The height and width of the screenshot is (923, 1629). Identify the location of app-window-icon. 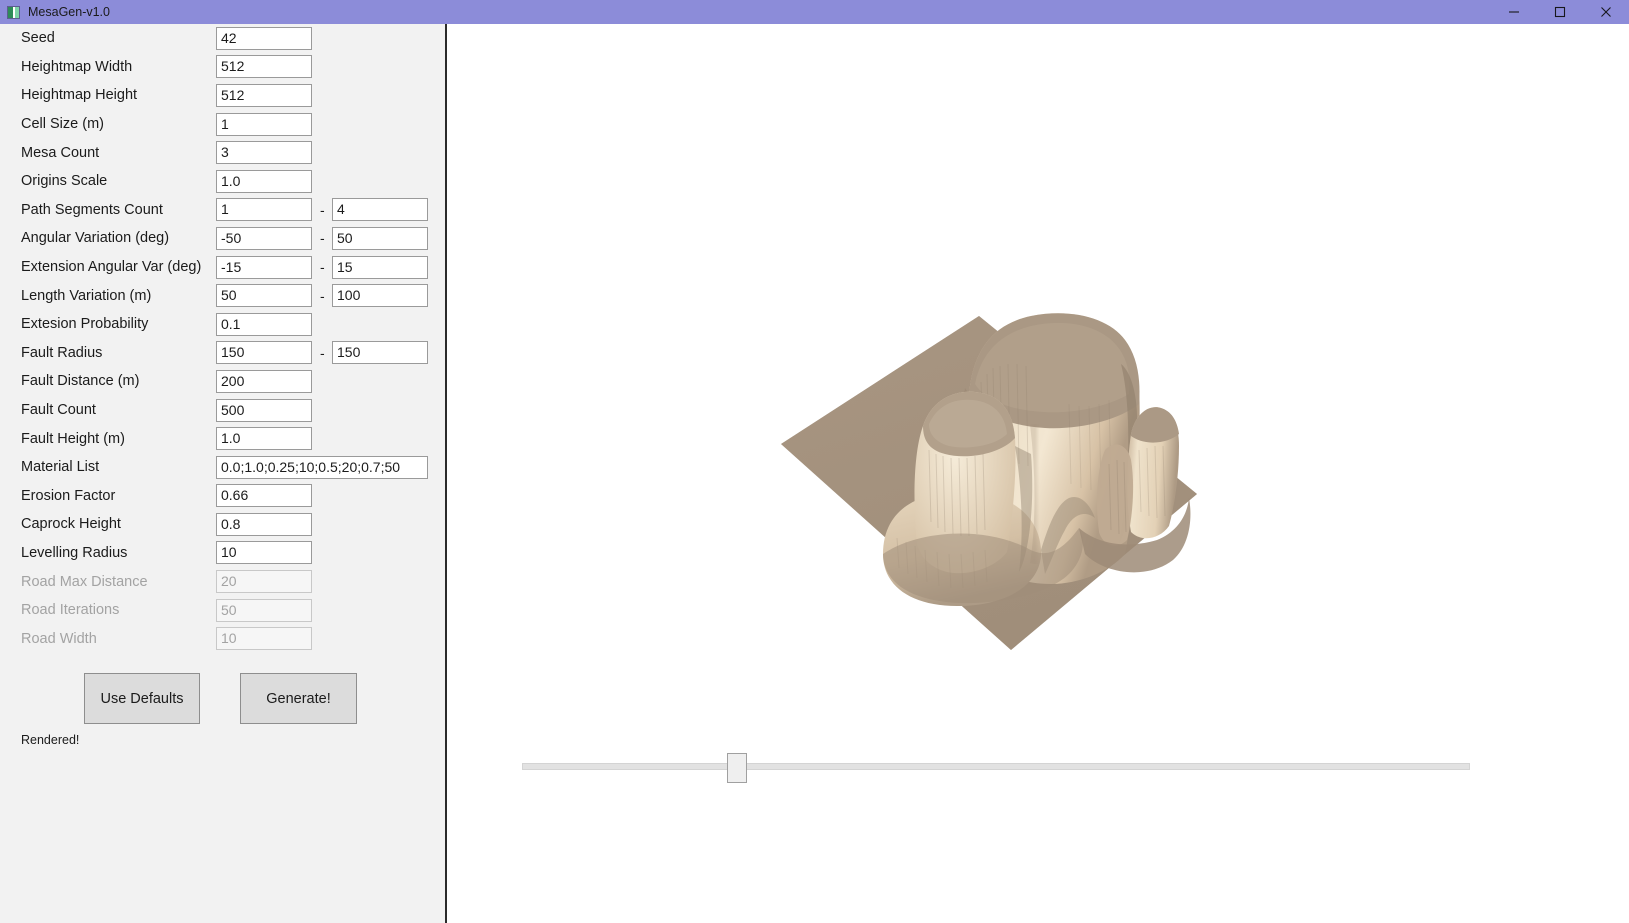
(13, 12).